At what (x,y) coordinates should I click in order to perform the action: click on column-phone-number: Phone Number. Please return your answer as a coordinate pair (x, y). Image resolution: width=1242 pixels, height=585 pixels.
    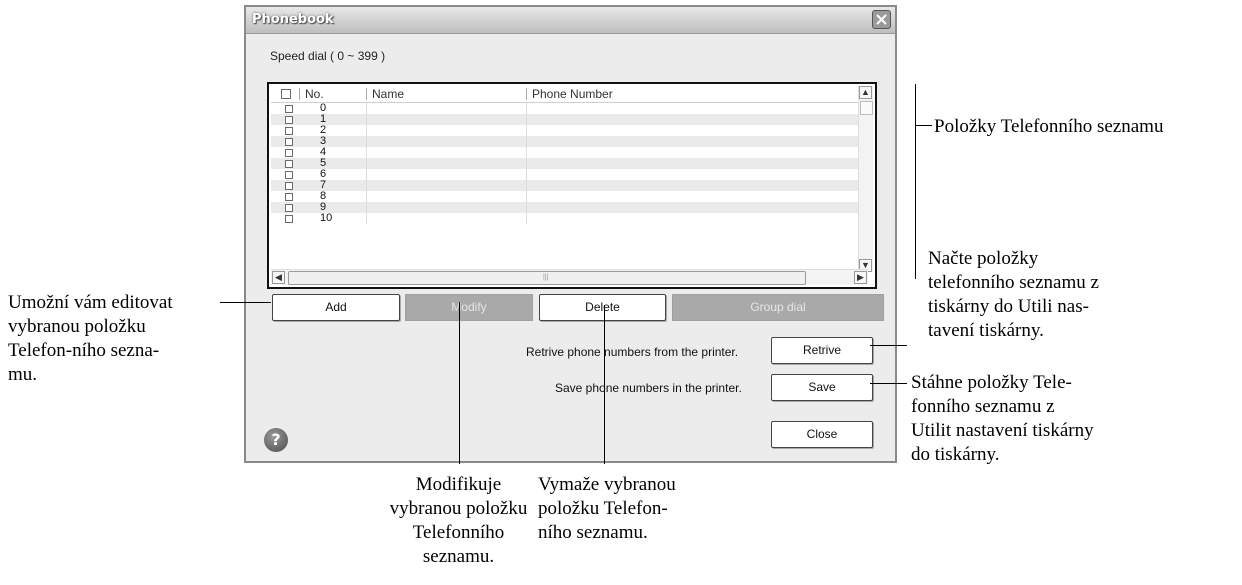
    Looking at the image, I should click on (572, 94).